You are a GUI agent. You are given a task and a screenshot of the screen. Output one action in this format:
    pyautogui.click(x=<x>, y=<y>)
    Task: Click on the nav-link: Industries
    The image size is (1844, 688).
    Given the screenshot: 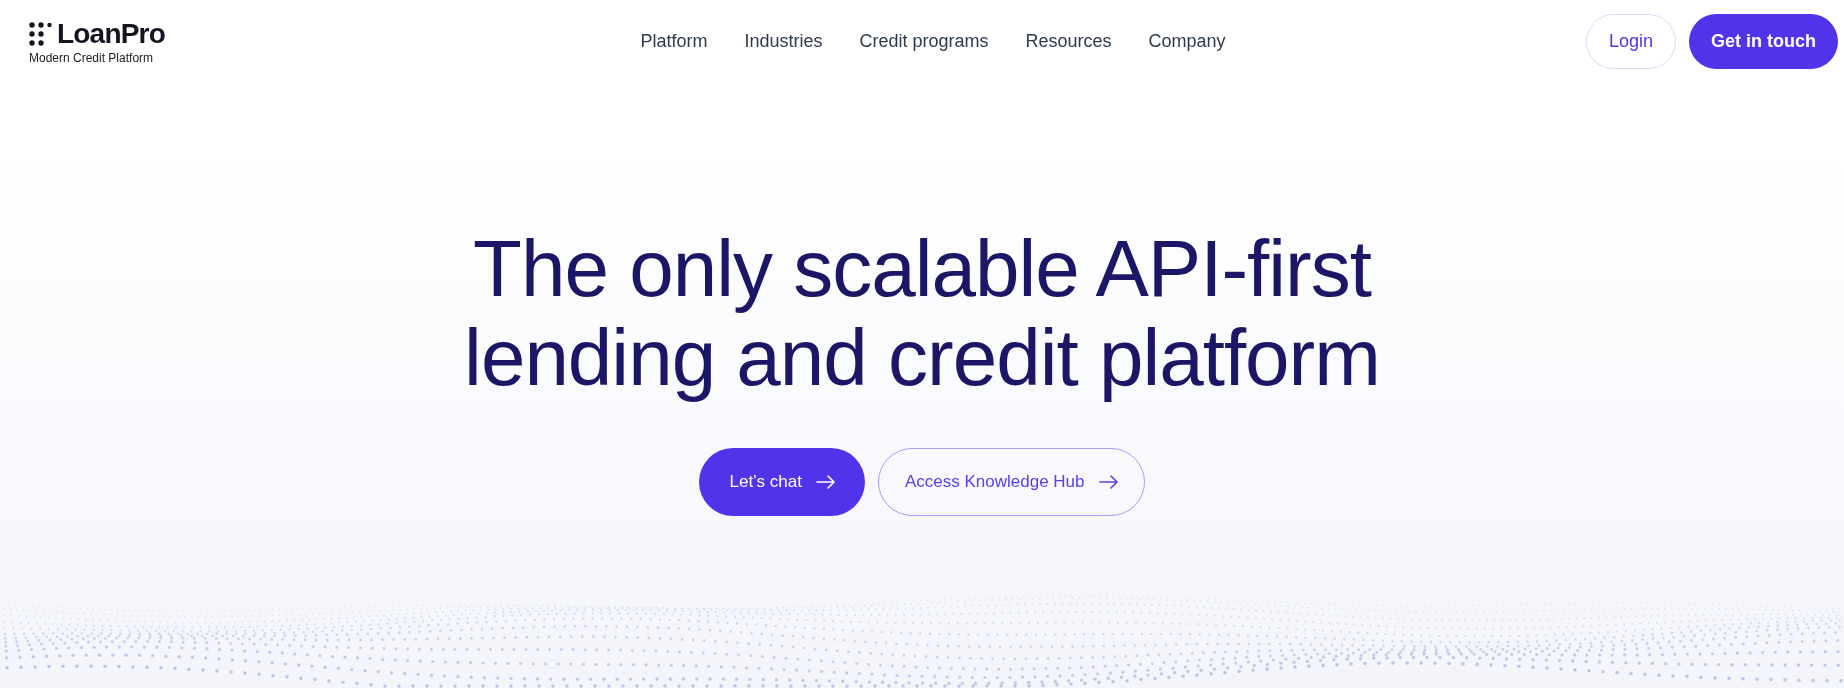 What is the action you would take?
    pyautogui.click(x=783, y=41)
    